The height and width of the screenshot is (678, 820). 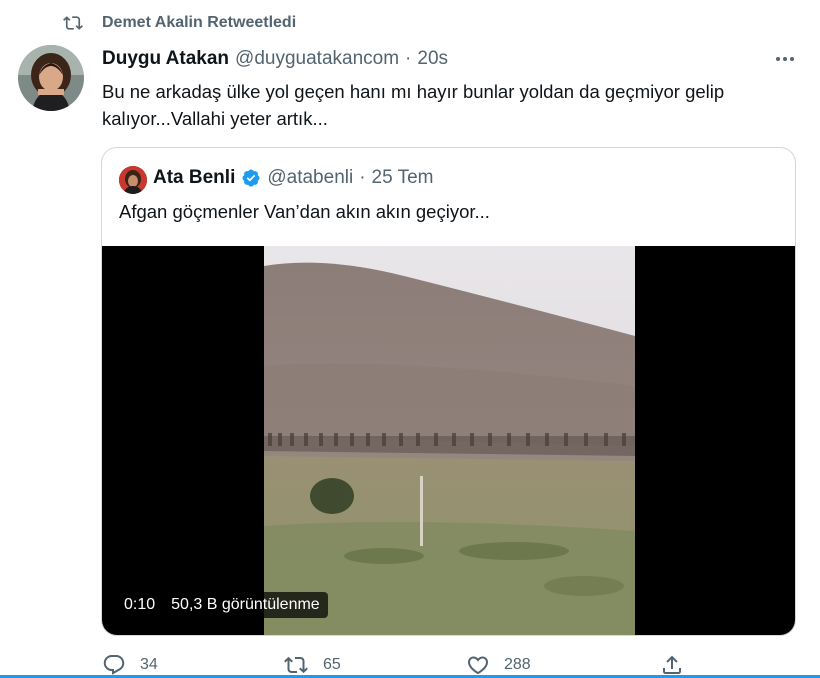 What do you see at coordinates (517, 664) in the screenshot?
I see `like-count: 288` at bounding box center [517, 664].